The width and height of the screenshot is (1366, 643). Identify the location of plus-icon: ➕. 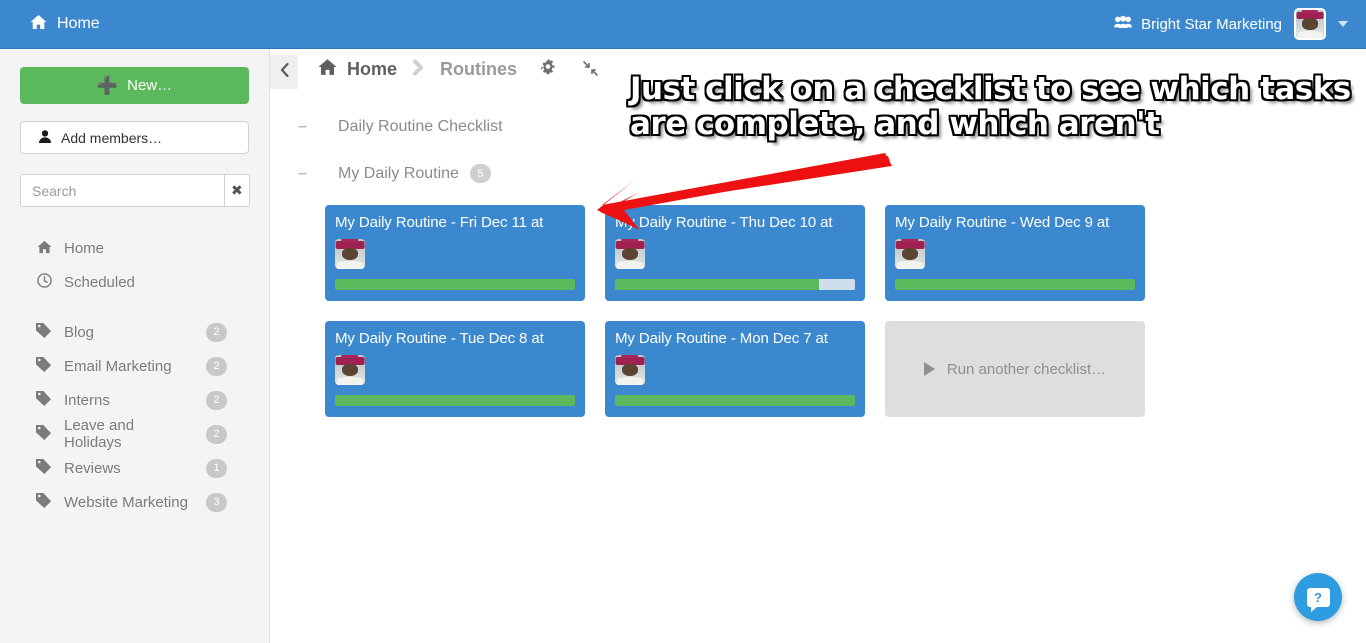
(107, 85).